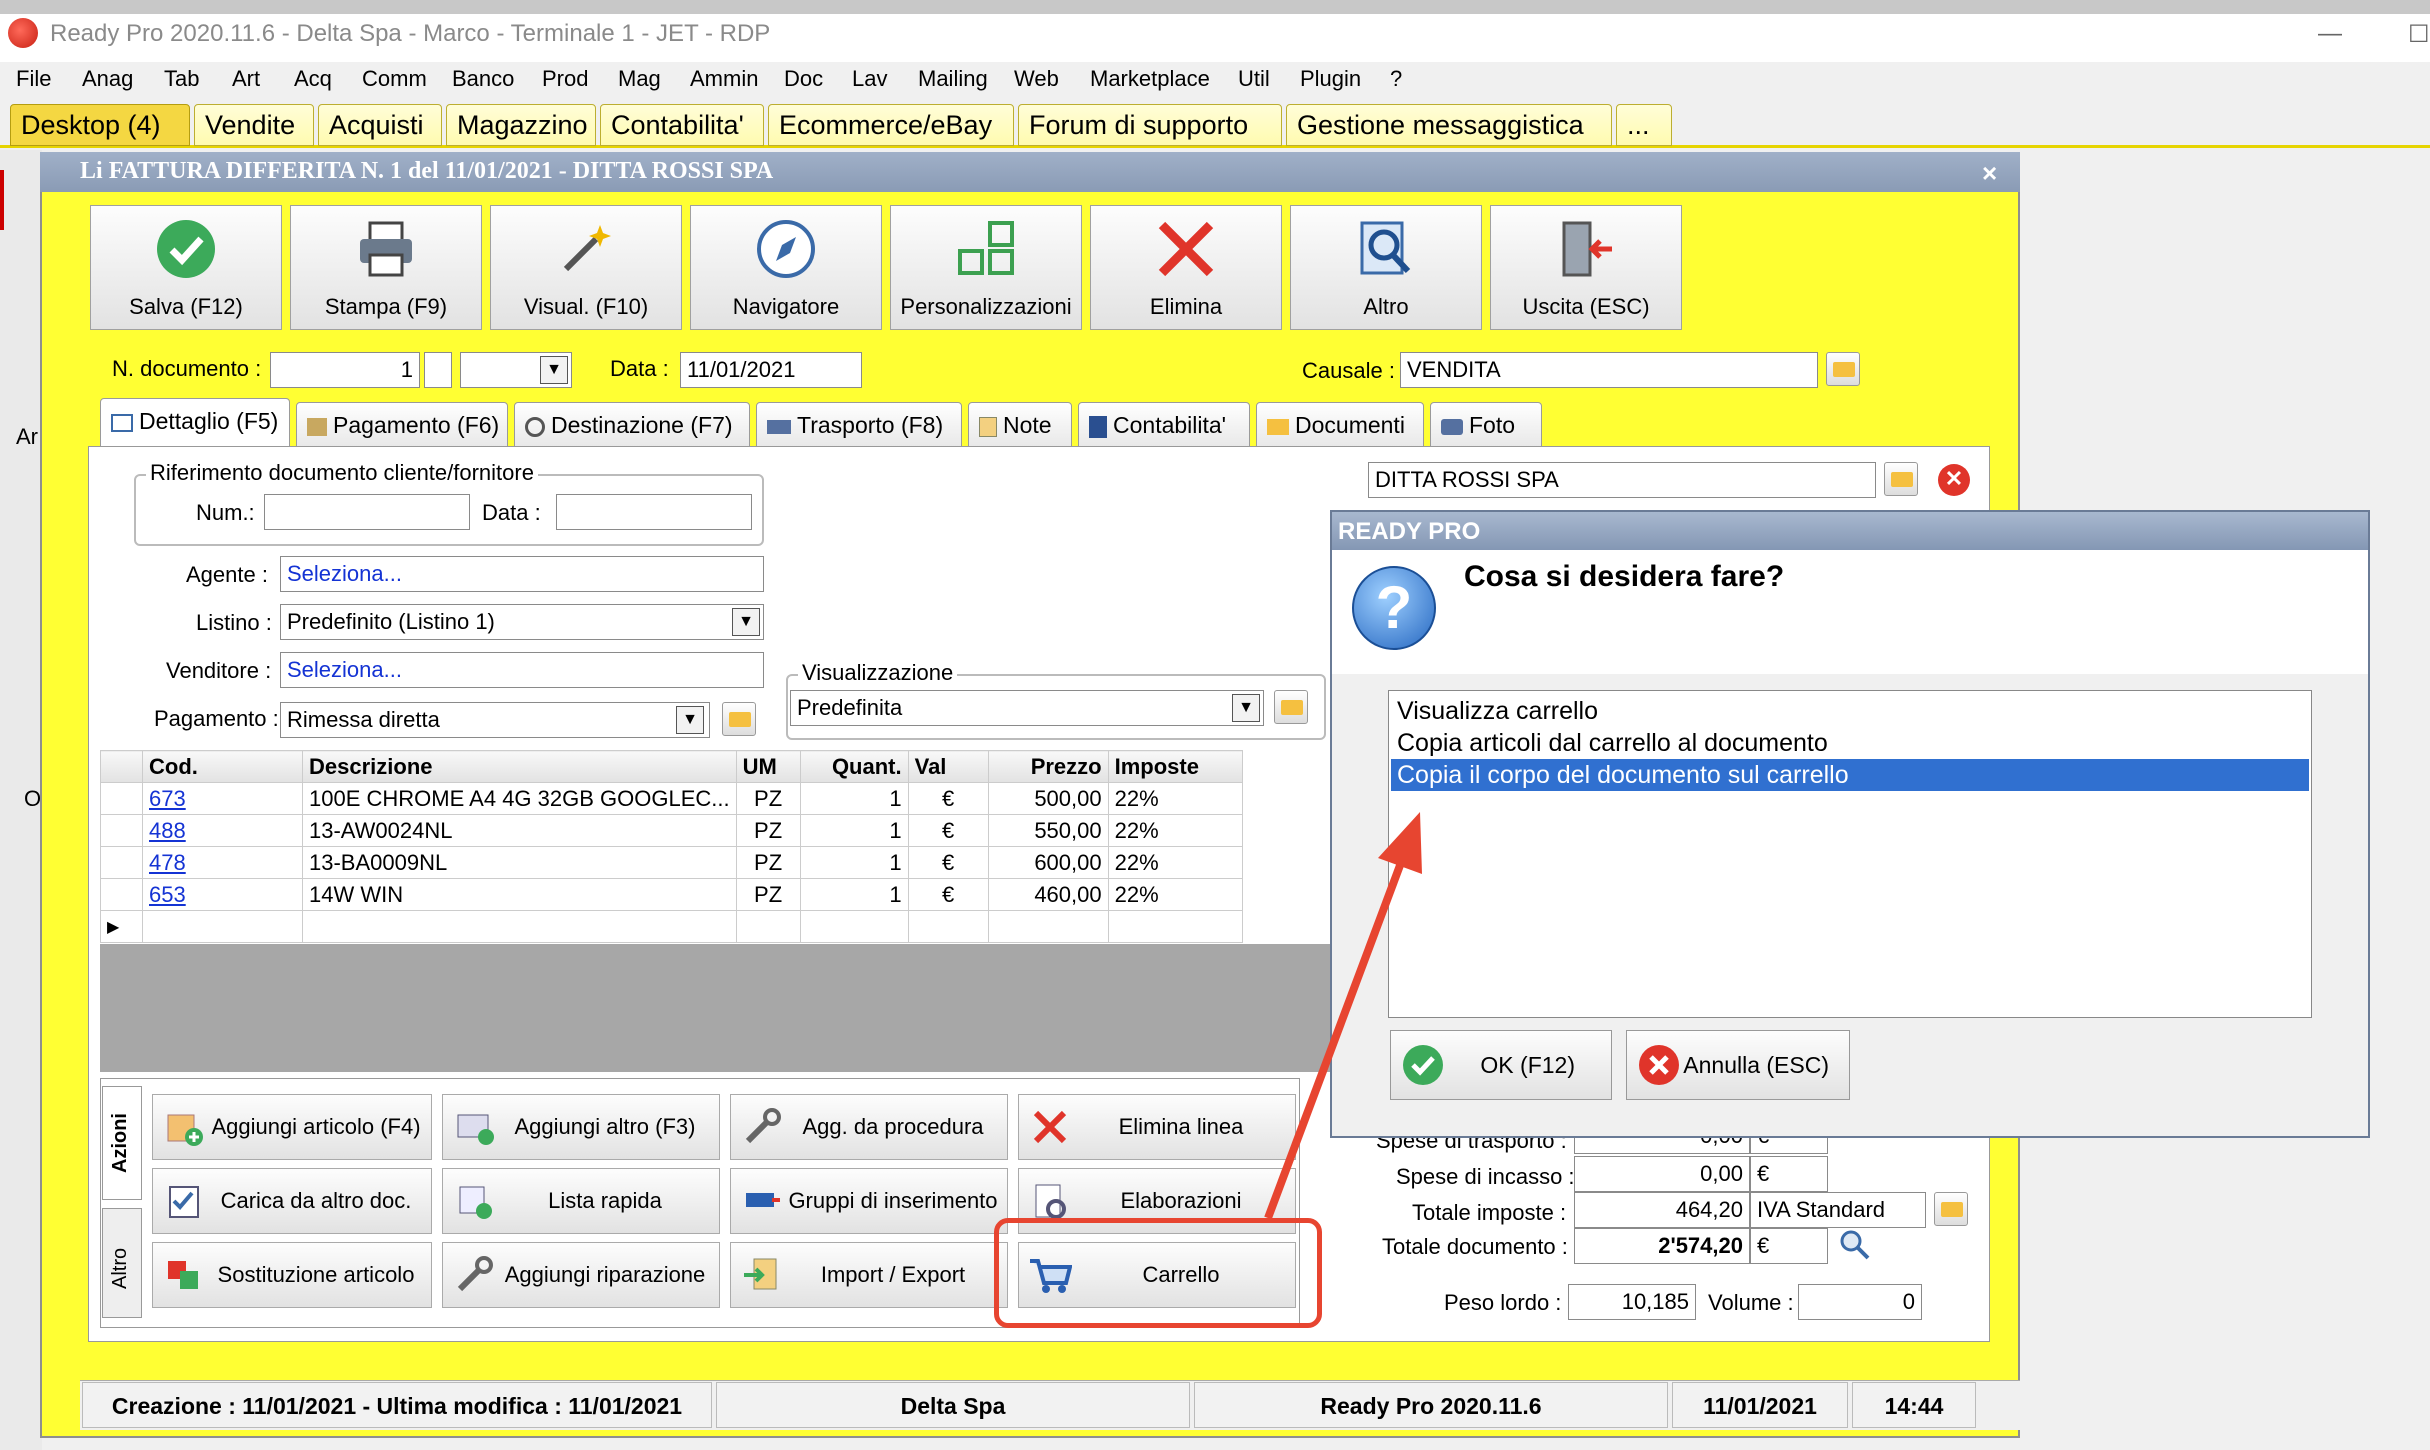 The height and width of the screenshot is (1450, 2430). I want to click on listino-select: Predefinito (Listino 1), so click(522, 622).